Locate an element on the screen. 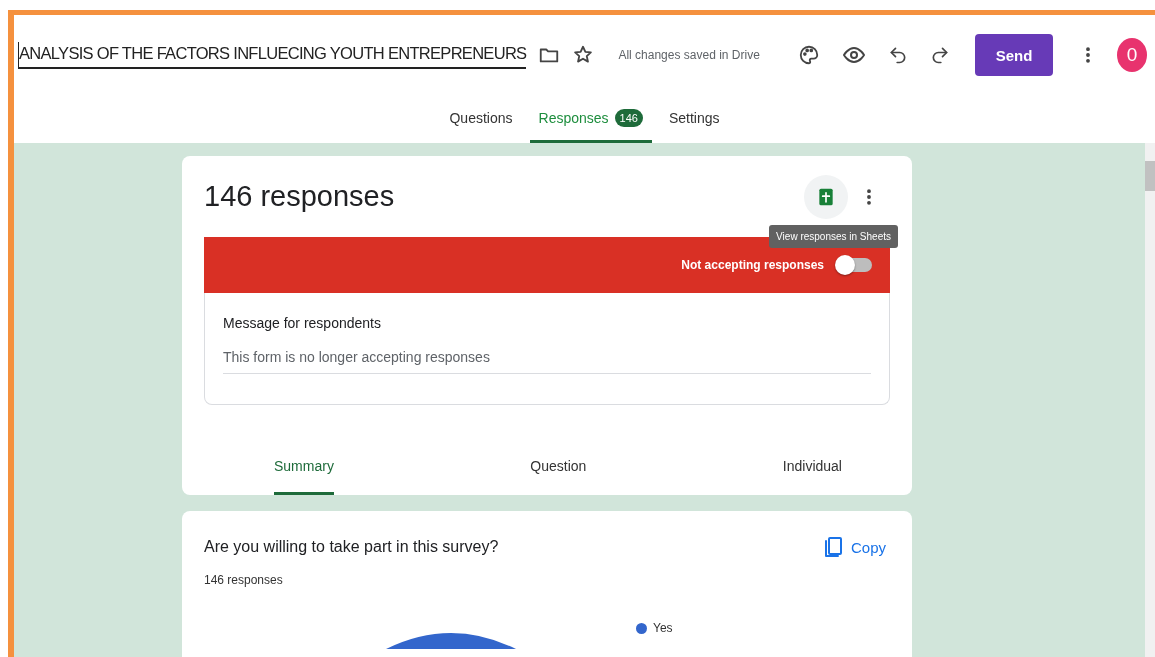 This screenshot has width=1155, height=657. tab: Settings is located at coordinates (694, 119).